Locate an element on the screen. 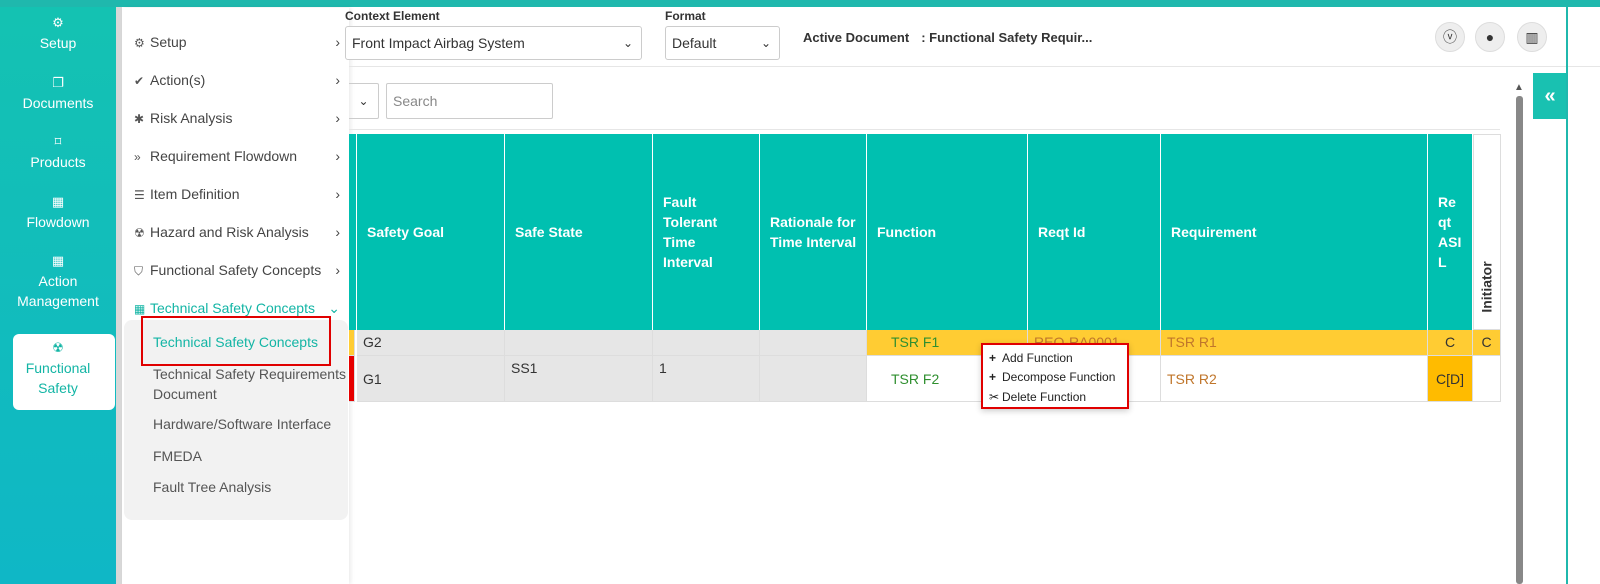 Image resolution: width=1600 pixels, height=584 pixels. context-element-select: Front Impact Airbag System ⌄ is located at coordinates (493, 43).